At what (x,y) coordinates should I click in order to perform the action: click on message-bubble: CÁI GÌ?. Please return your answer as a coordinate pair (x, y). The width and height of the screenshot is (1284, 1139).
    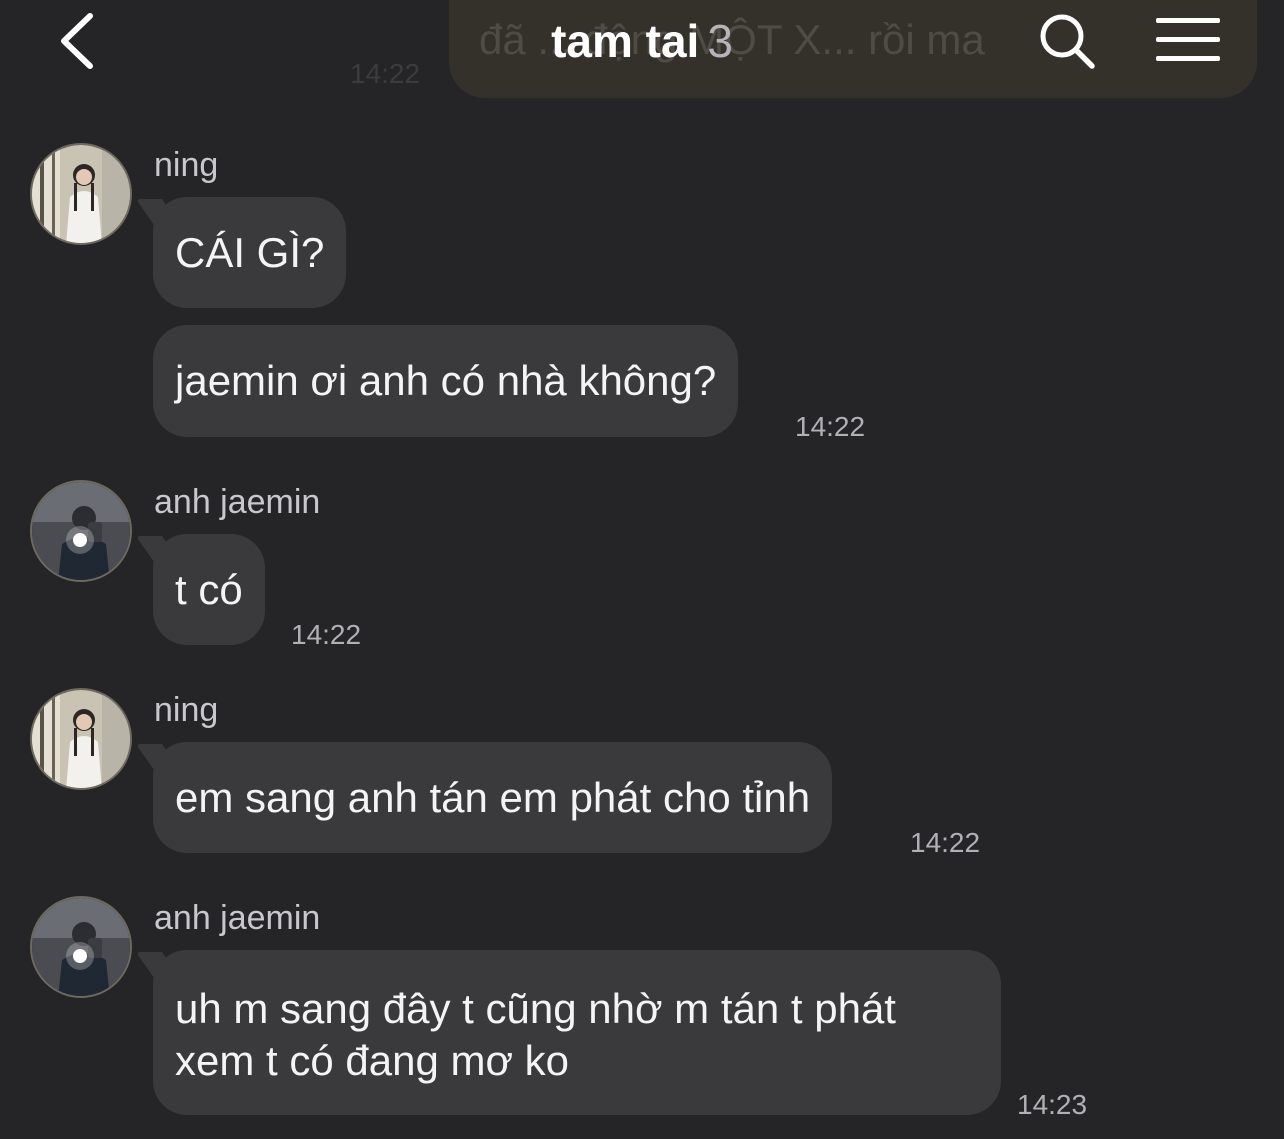
    Looking at the image, I should click on (250, 252).